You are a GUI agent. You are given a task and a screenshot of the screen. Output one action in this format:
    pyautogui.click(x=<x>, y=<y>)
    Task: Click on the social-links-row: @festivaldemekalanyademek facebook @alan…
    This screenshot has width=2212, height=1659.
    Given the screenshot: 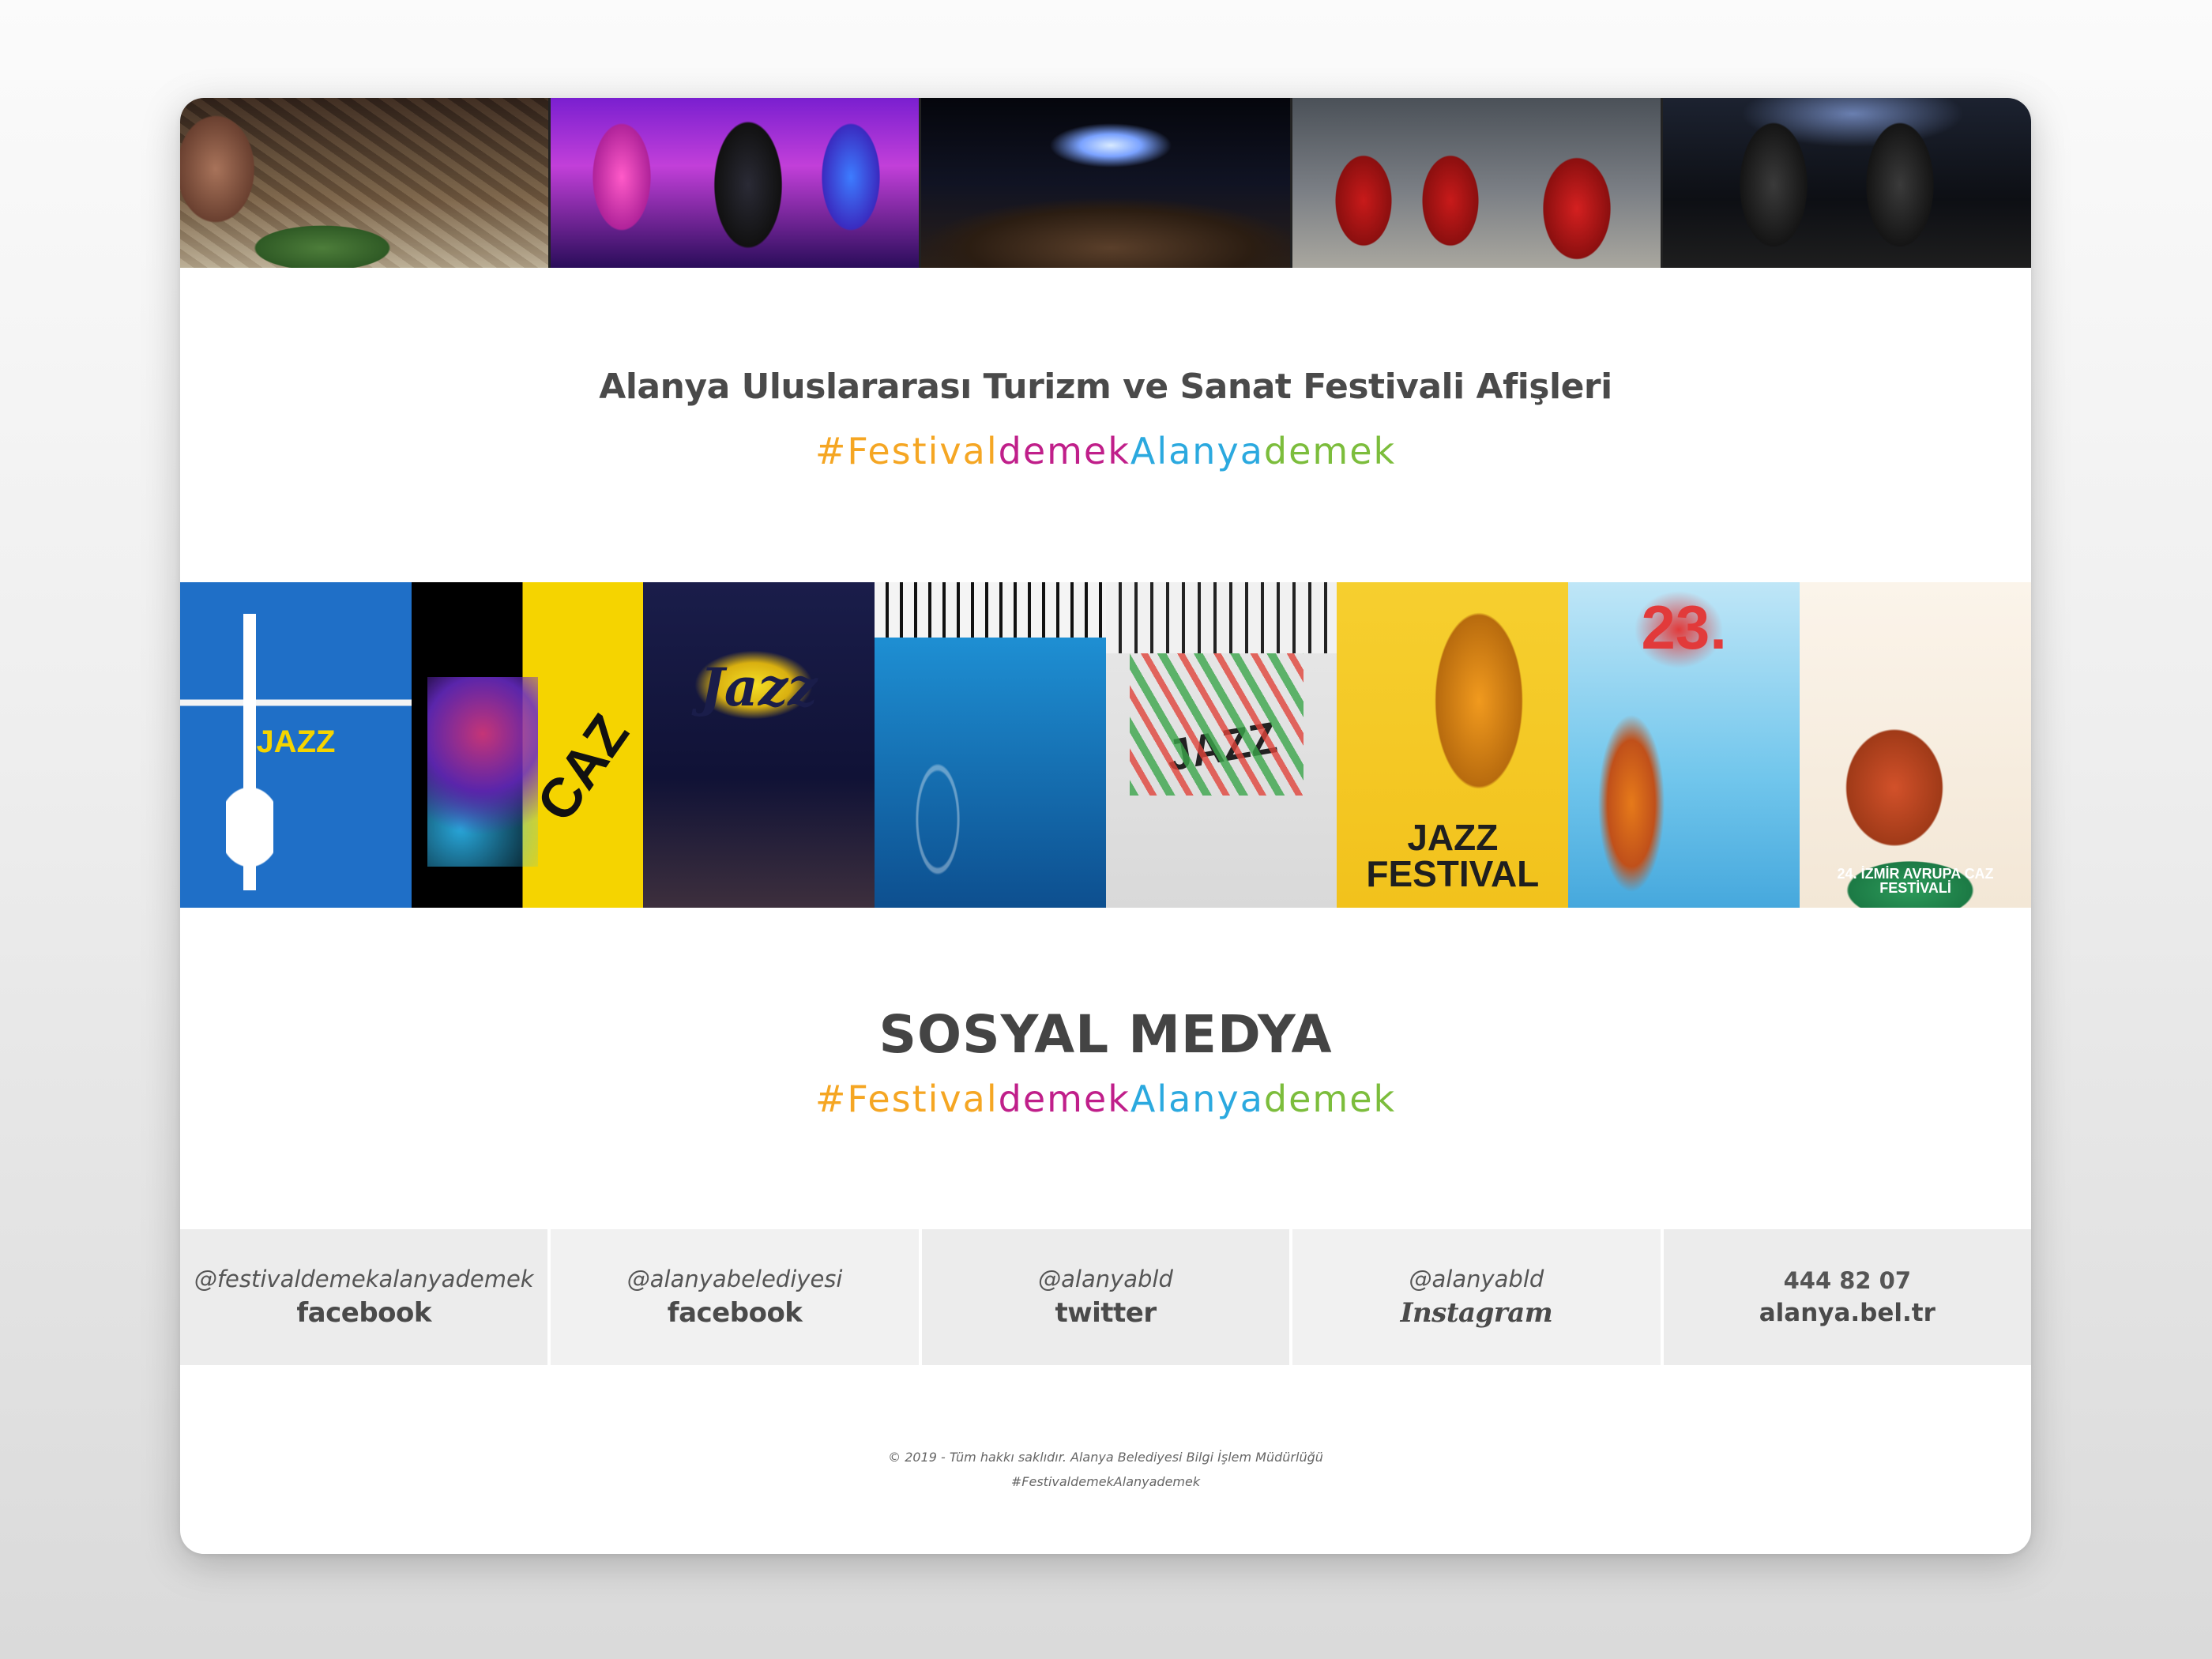 What is the action you would take?
    pyautogui.click(x=1105, y=1297)
    